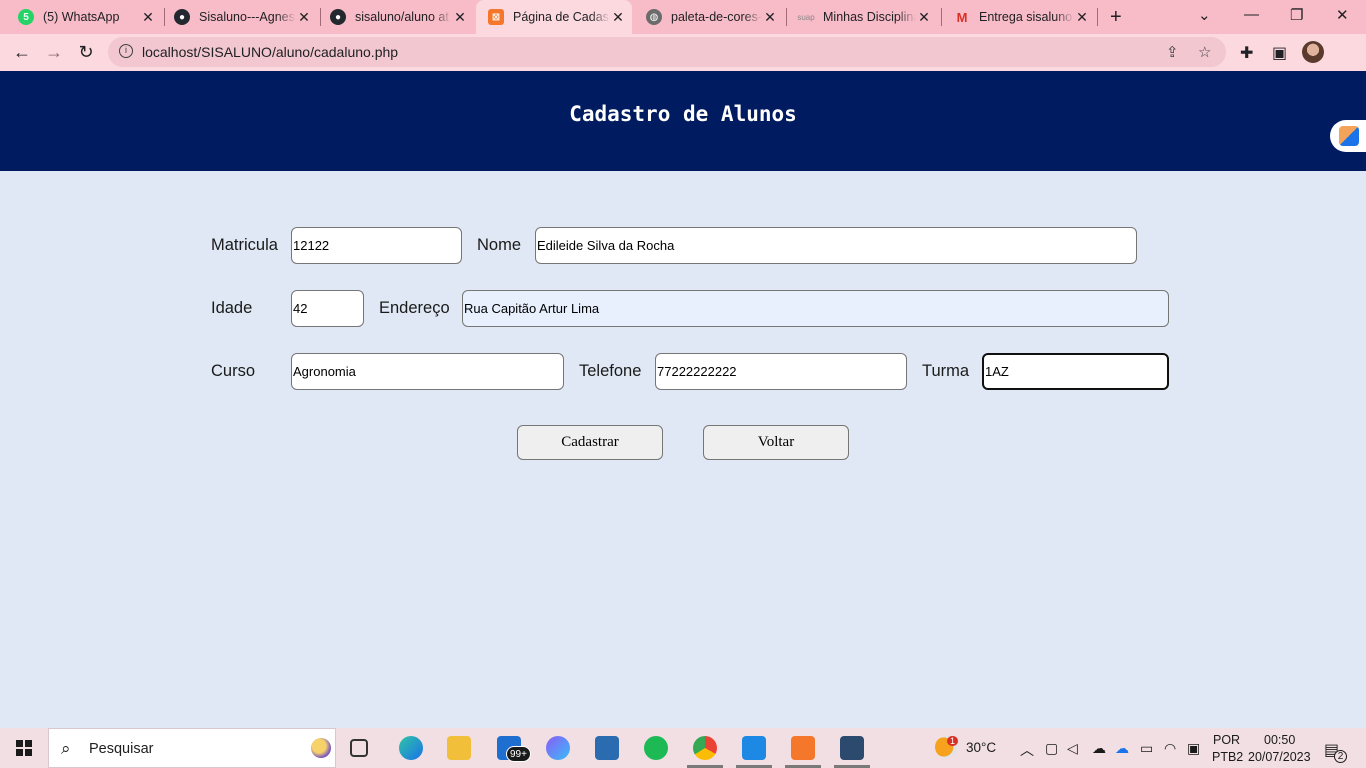 The image size is (1366, 768). I want to click on tab-separator, so click(1097, 17).